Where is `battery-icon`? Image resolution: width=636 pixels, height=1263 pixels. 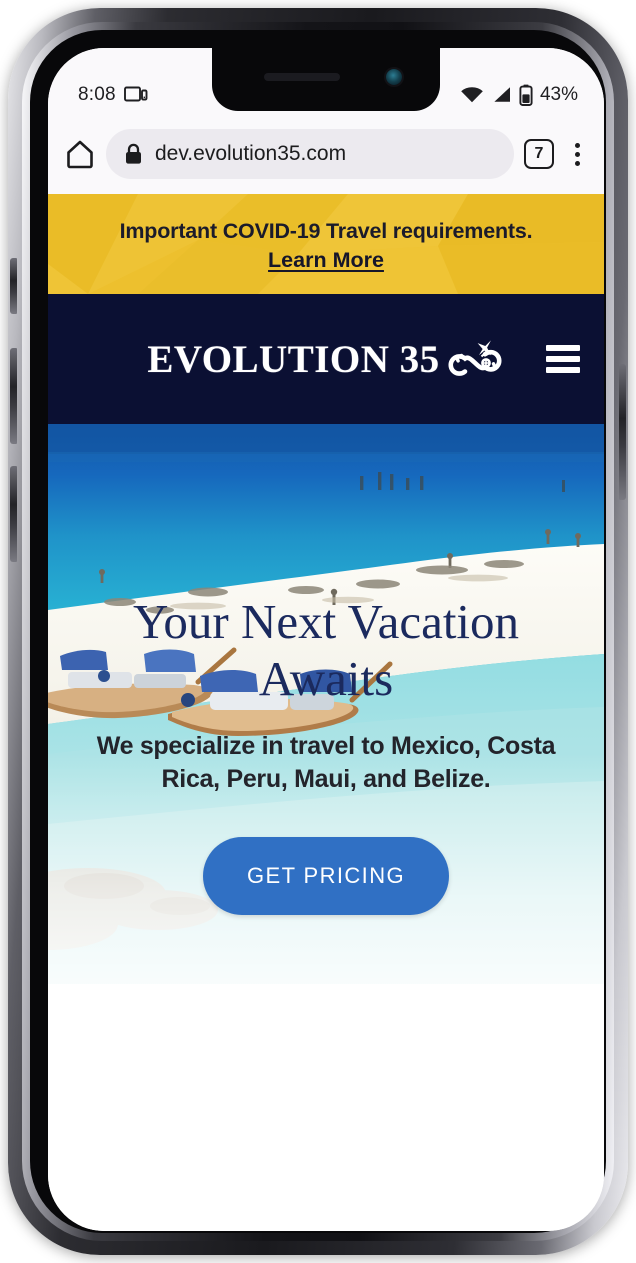 battery-icon is located at coordinates (526, 95).